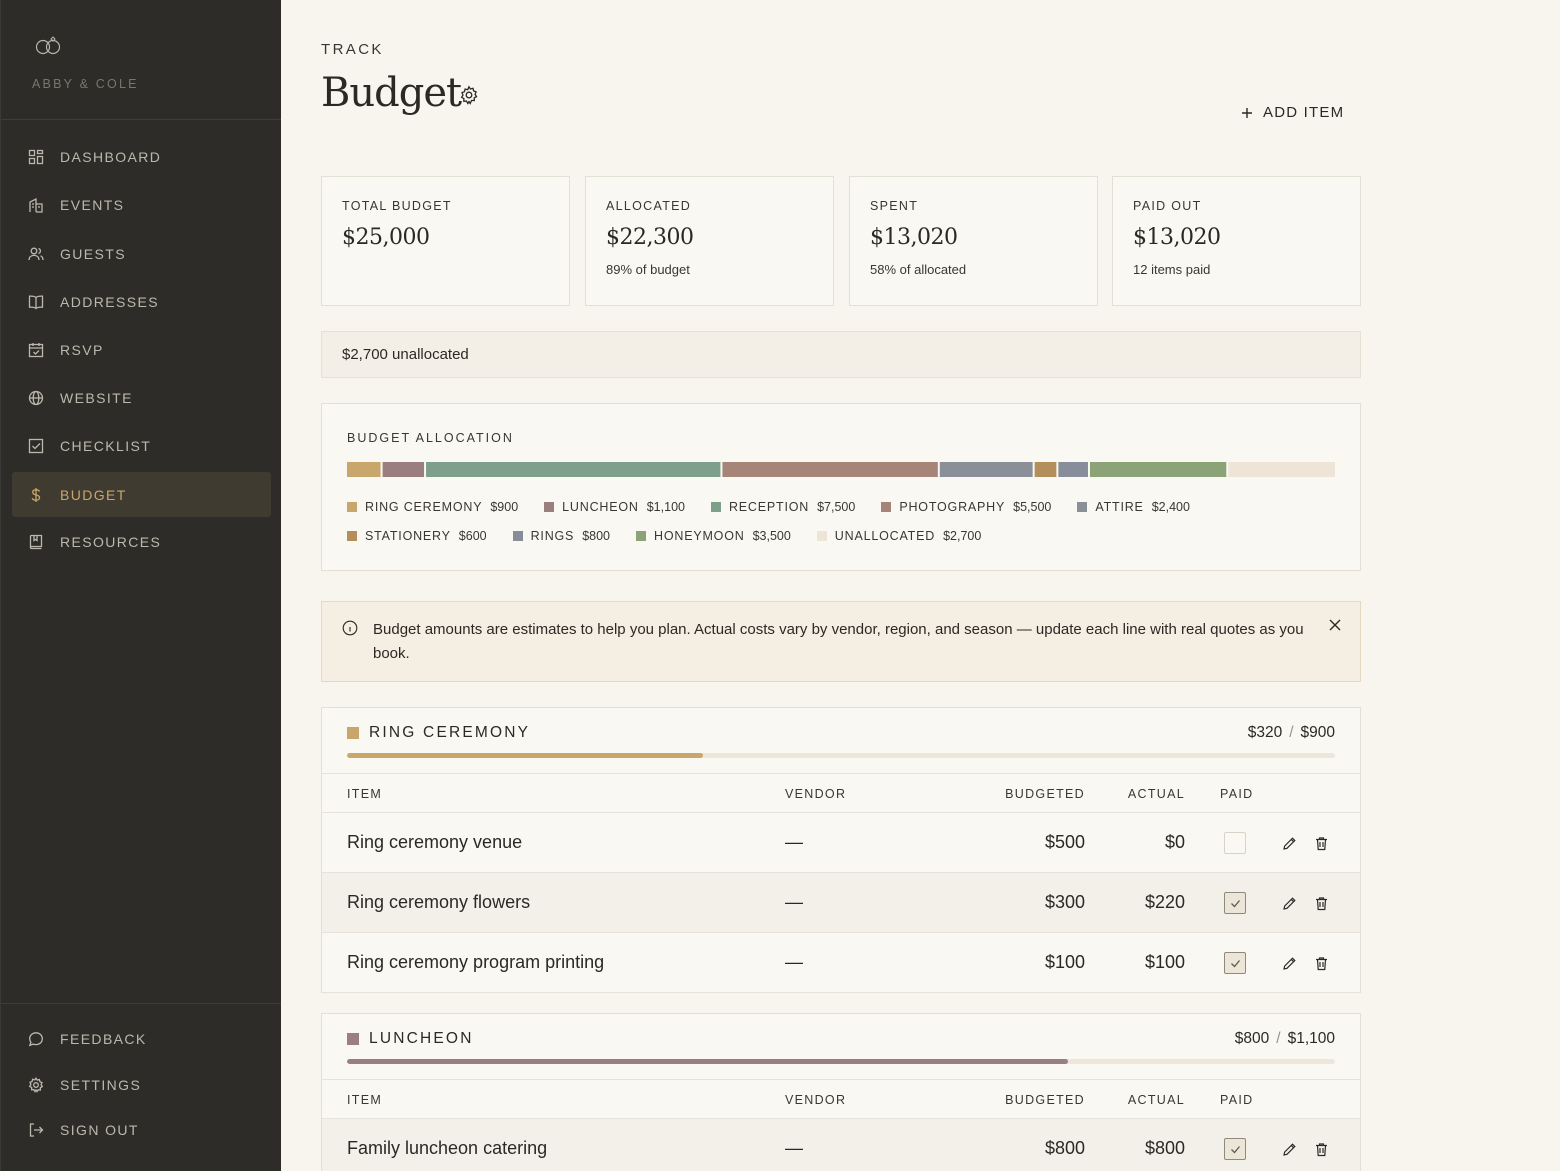 The width and height of the screenshot is (1560, 1171). I want to click on legend-amount: $2,700, so click(962, 535).